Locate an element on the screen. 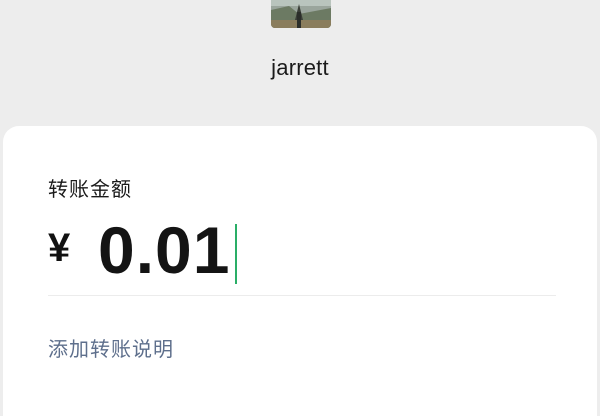 This screenshot has height=416, width=600. payee-avatar is located at coordinates (301, 14).